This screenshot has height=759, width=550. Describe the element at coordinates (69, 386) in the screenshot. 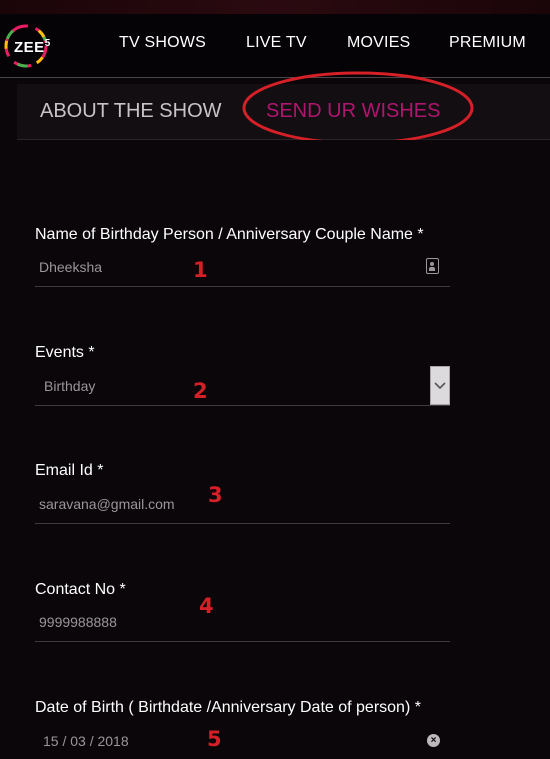

I see `events-select: Birthday` at that location.